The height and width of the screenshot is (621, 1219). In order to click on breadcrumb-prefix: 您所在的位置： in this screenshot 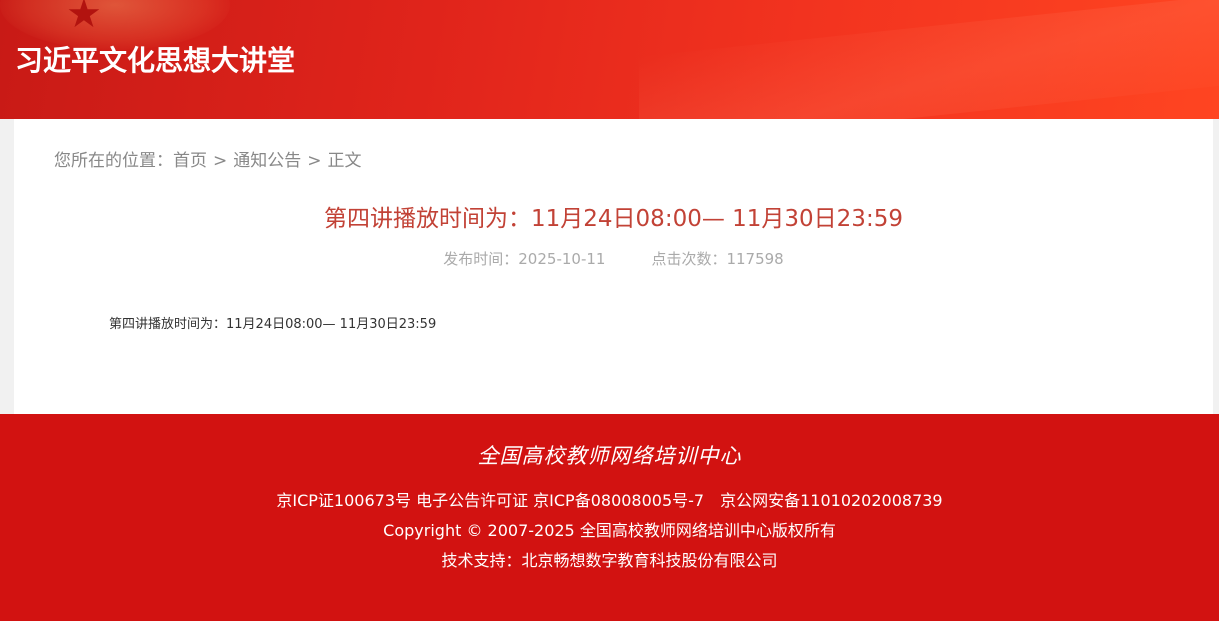, I will do `click(113, 161)`.